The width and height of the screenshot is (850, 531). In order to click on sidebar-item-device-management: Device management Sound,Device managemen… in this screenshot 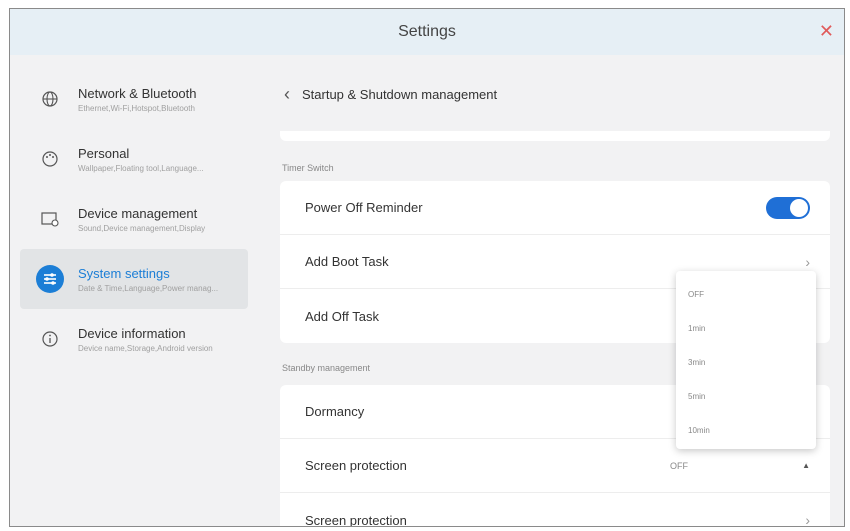, I will do `click(134, 219)`.